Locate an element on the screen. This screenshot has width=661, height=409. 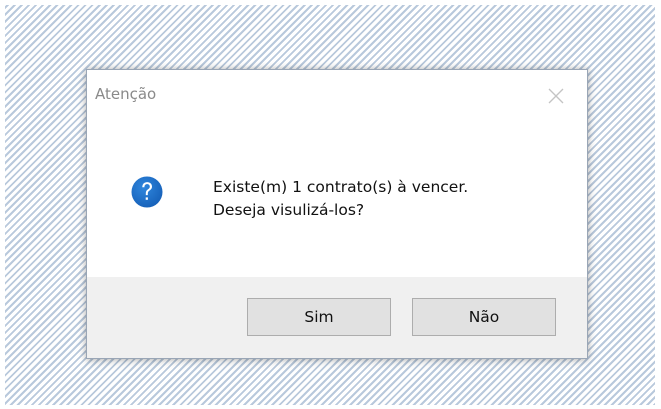
dialog-title: Atenção is located at coordinates (126, 94).